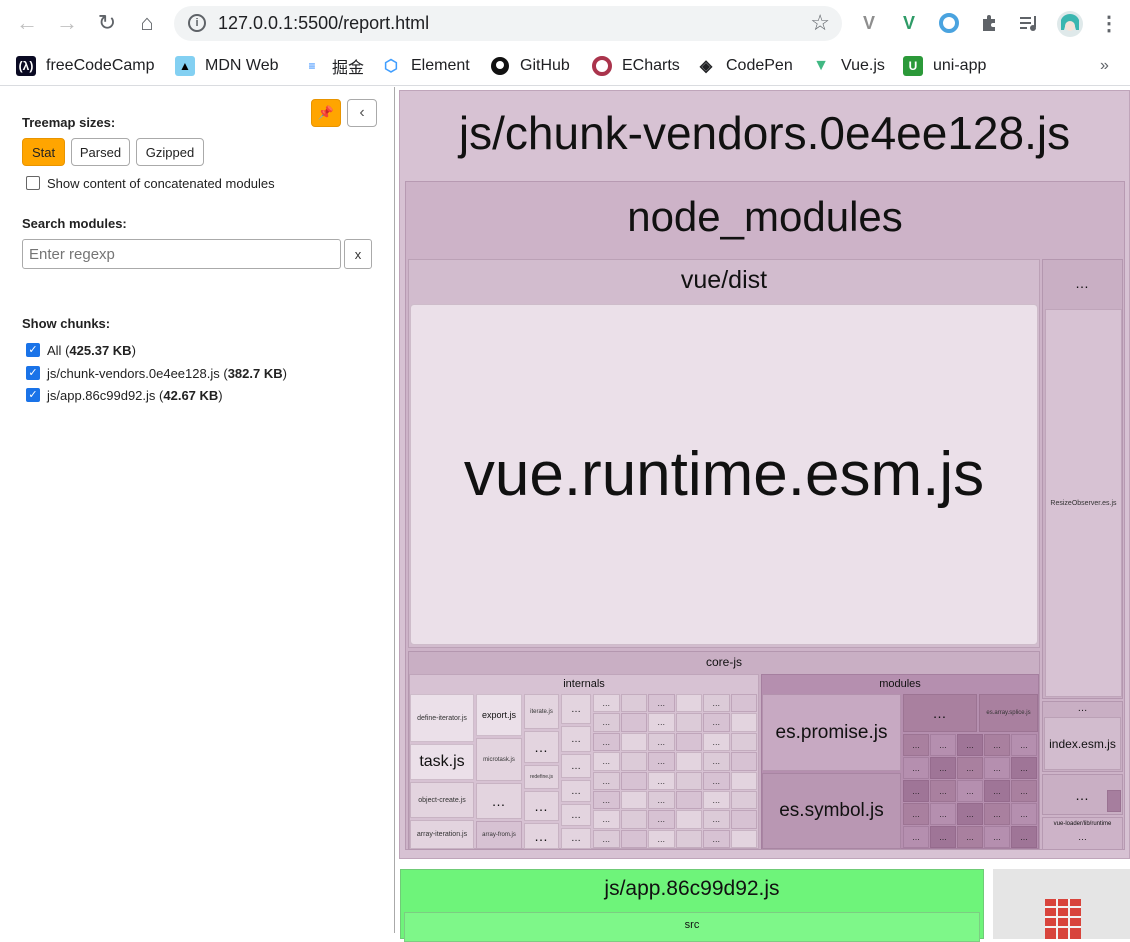 This screenshot has height=942, width=1130. Describe the element at coordinates (949, 23) in the screenshot. I see `extension-circle-icon` at that location.